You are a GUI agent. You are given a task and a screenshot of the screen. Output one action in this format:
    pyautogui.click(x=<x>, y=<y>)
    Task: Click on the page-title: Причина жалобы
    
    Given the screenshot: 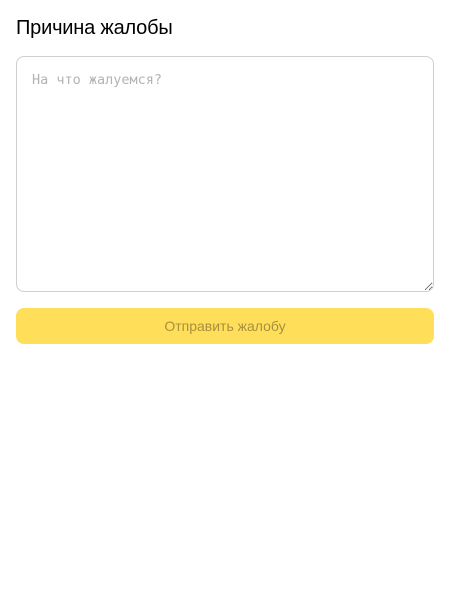 What is the action you would take?
    pyautogui.click(x=94, y=28)
    